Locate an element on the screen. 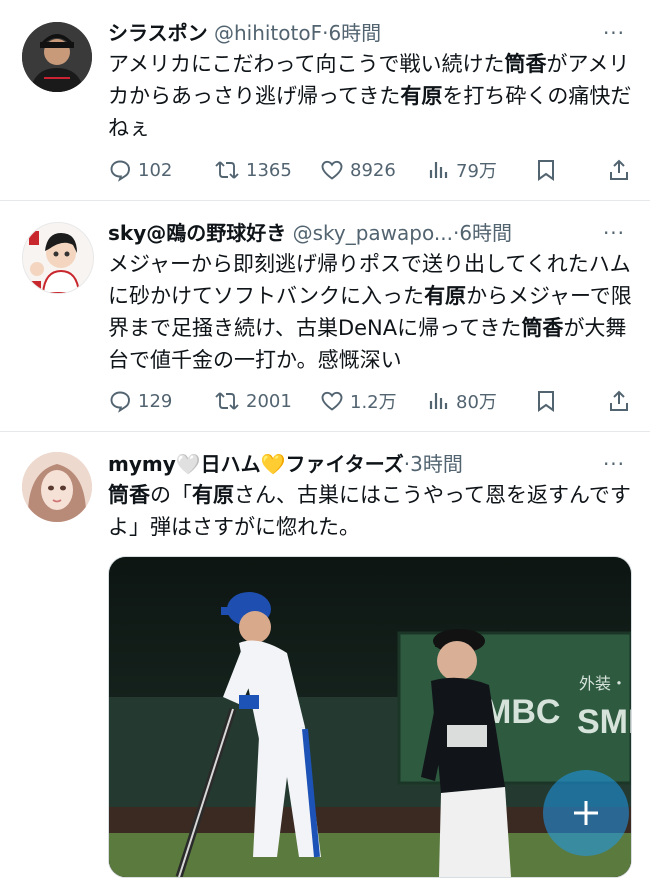 Image resolution: width=650 pixels, height=878 pixels. plus-icon is located at coordinates (586, 813).